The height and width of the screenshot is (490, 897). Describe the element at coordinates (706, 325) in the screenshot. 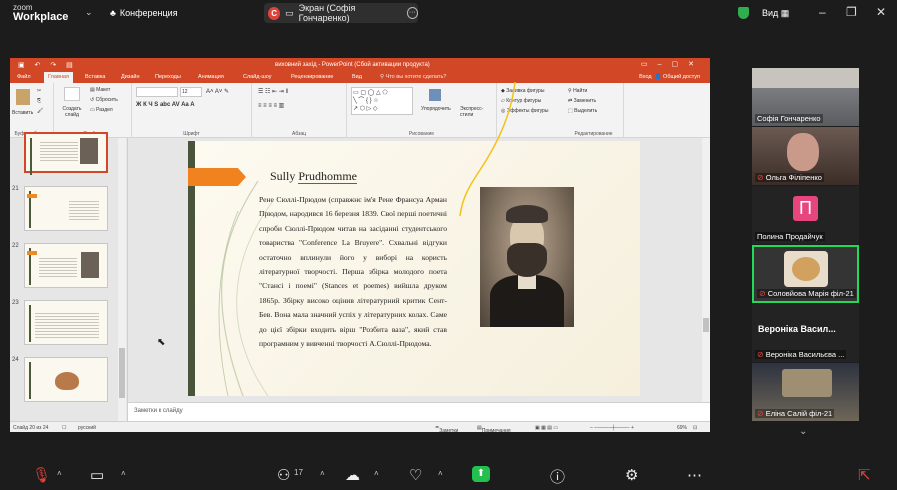

I see `slide-scroll-knob` at that location.